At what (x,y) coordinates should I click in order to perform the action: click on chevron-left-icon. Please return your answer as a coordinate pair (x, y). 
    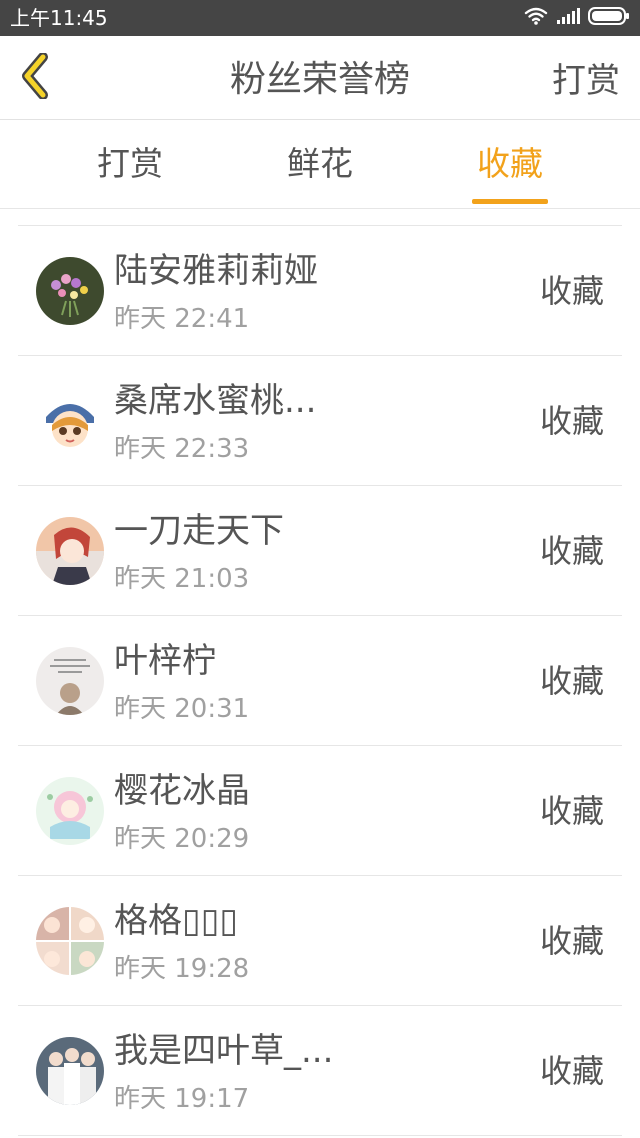
    Looking at the image, I should click on (34, 77).